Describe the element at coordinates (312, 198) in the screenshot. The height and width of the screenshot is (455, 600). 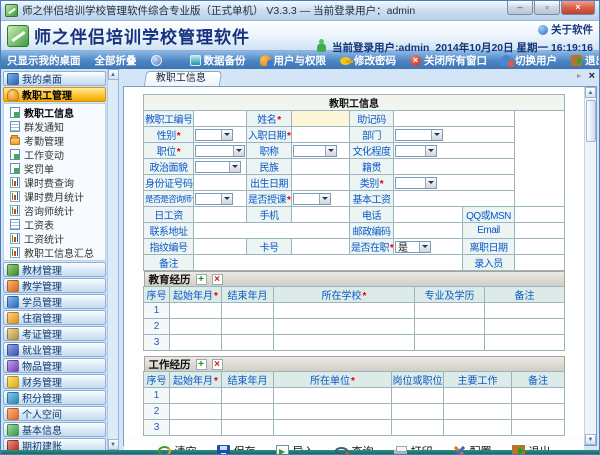
I see `is-teaching-select` at that location.